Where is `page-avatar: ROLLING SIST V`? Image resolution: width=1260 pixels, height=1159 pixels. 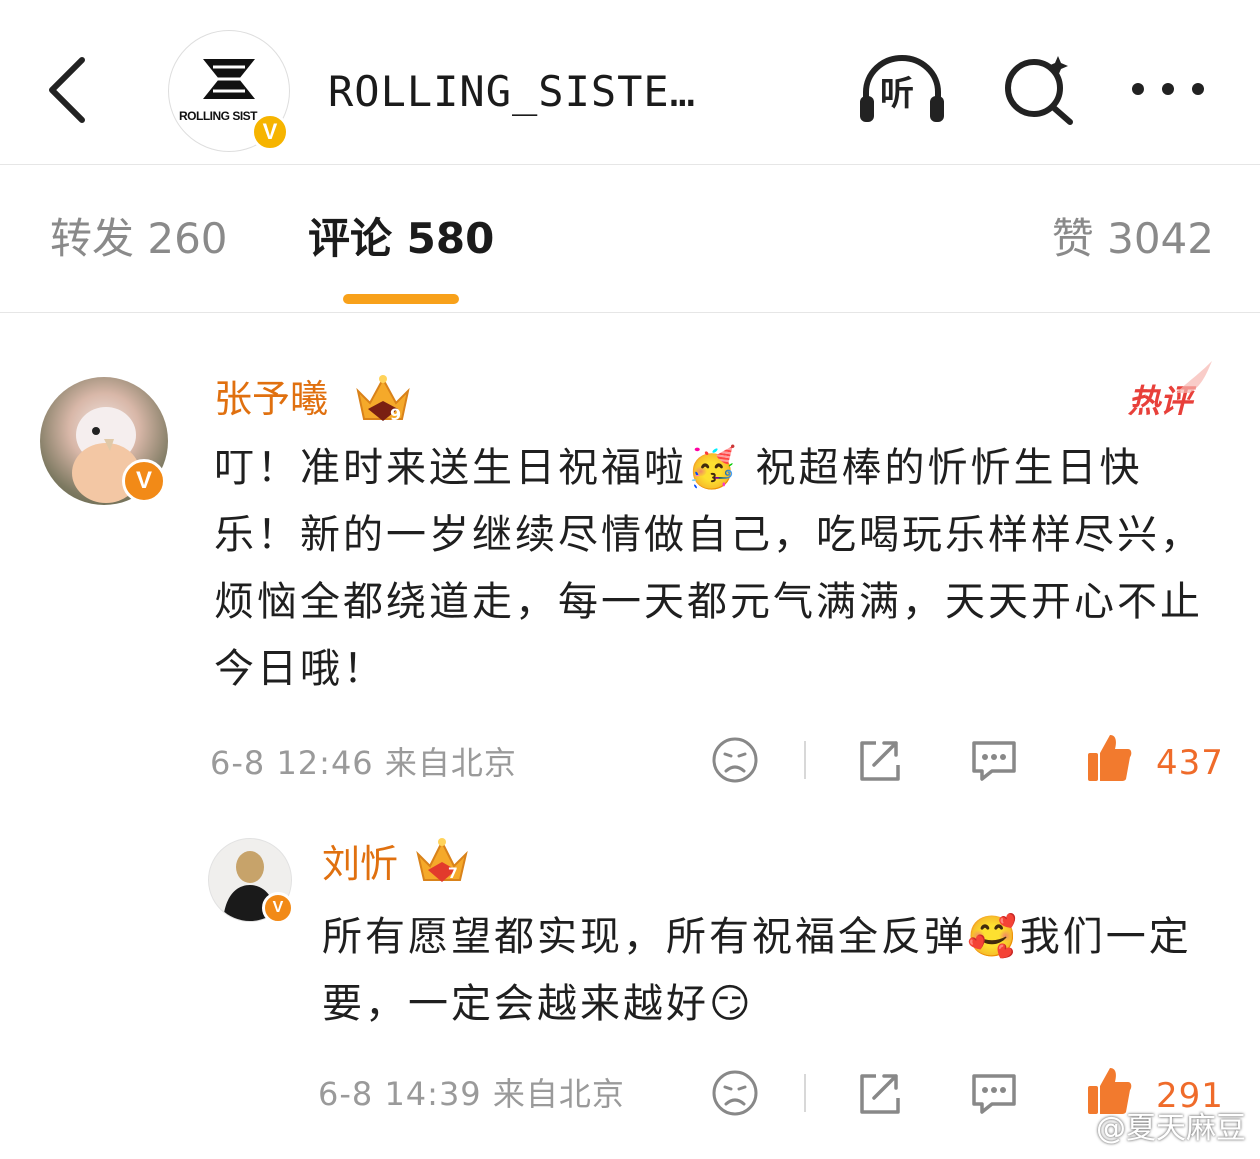
page-avatar: ROLLING SIST V is located at coordinates (229, 91).